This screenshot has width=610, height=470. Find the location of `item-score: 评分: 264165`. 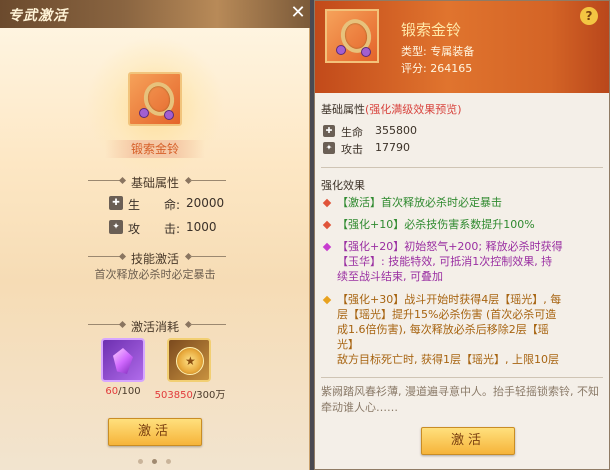

item-score: 评分: 264165 is located at coordinates (437, 68).